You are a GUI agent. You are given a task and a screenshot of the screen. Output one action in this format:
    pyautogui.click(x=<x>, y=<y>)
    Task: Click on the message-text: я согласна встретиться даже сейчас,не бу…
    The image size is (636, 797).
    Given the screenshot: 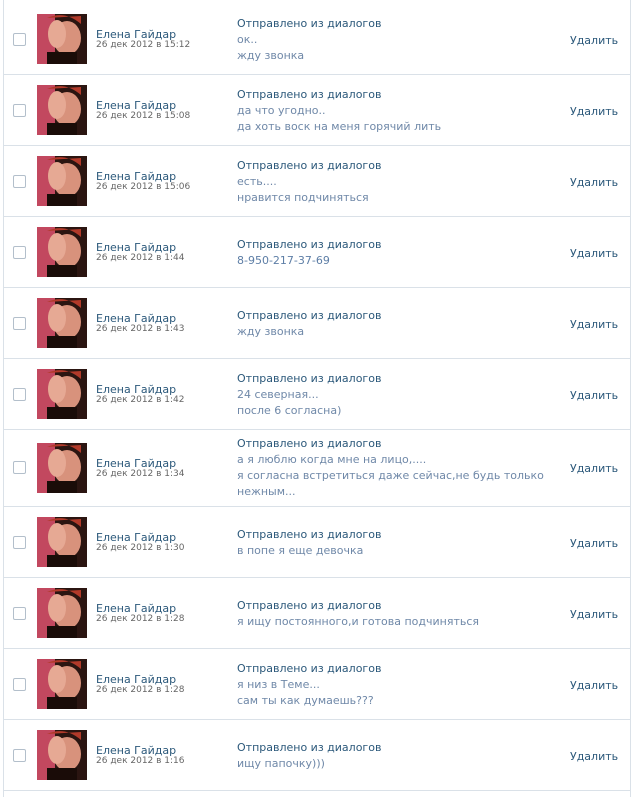 What is the action you would take?
    pyautogui.click(x=390, y=475)
    